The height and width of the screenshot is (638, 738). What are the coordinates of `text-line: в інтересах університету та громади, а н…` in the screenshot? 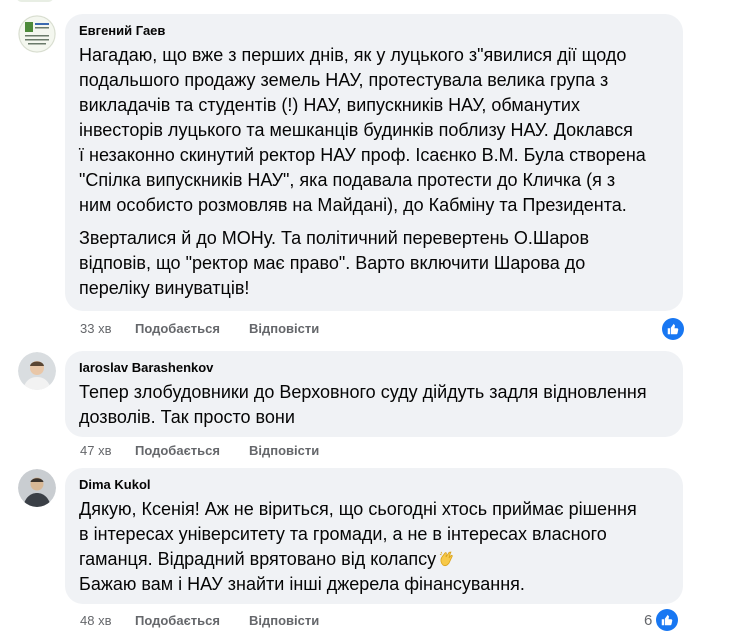 It's located at (343, 534).